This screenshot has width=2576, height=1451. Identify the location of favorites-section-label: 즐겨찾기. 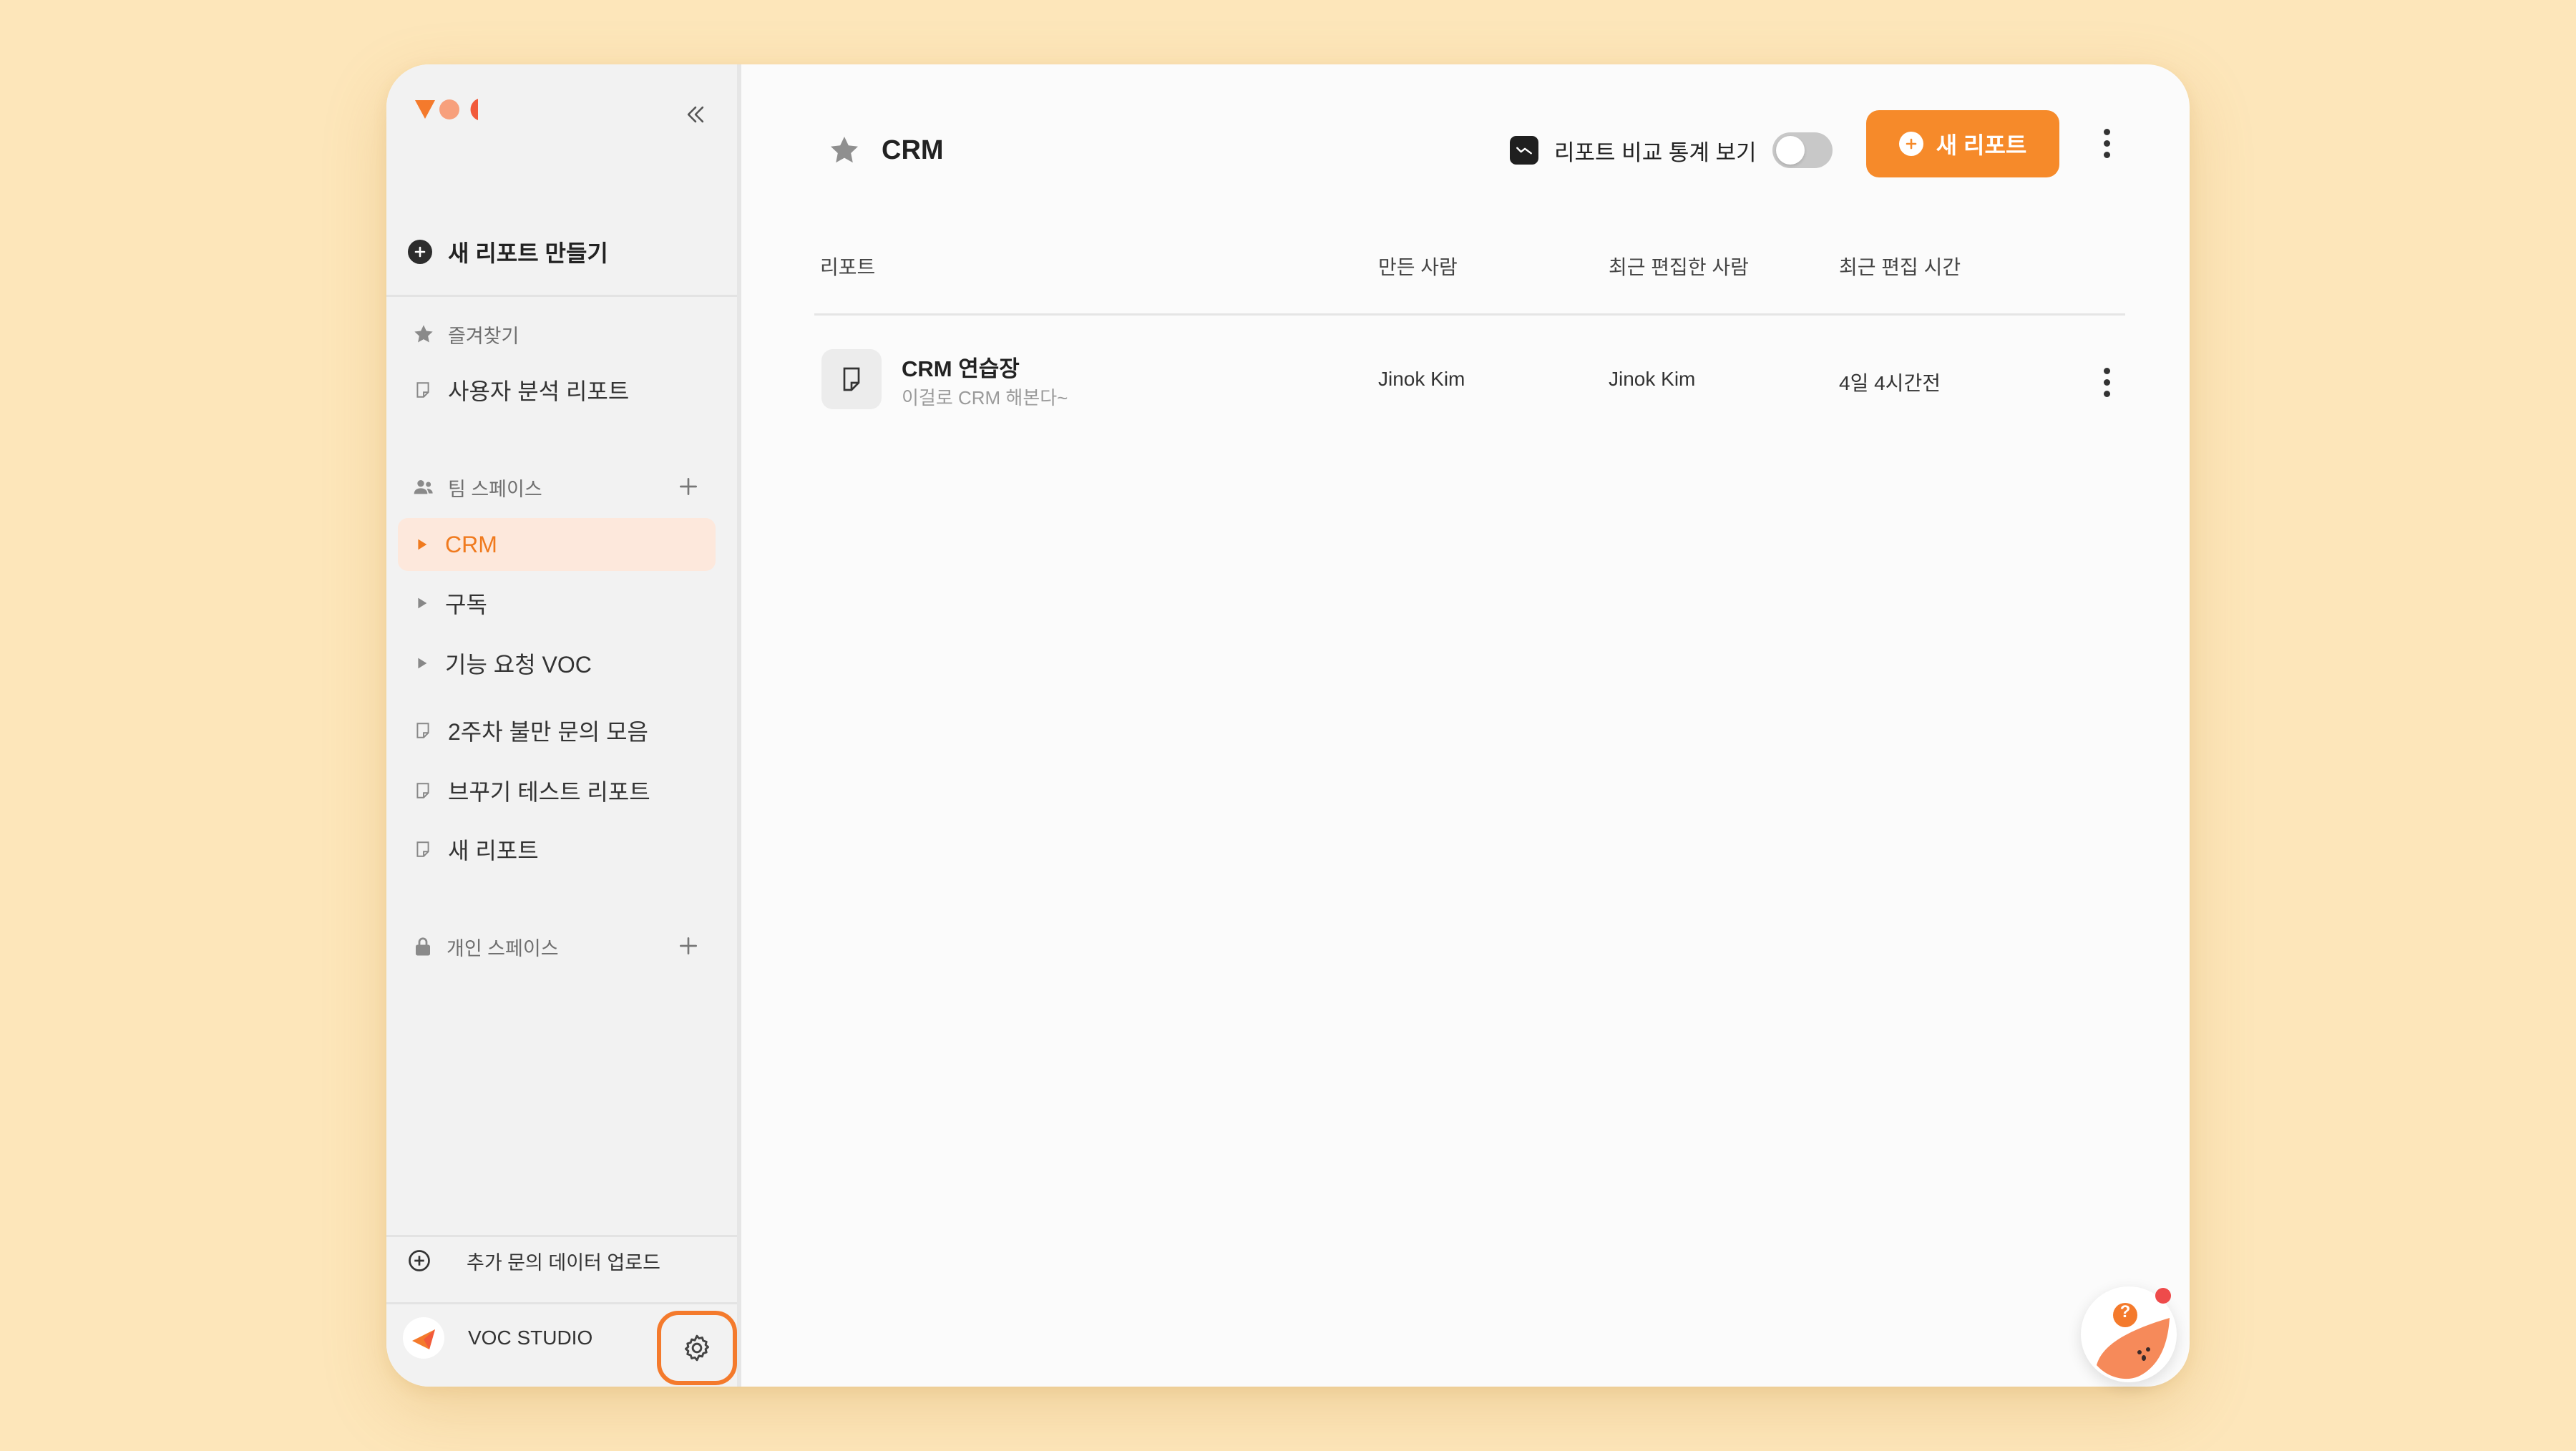
(465, 334).